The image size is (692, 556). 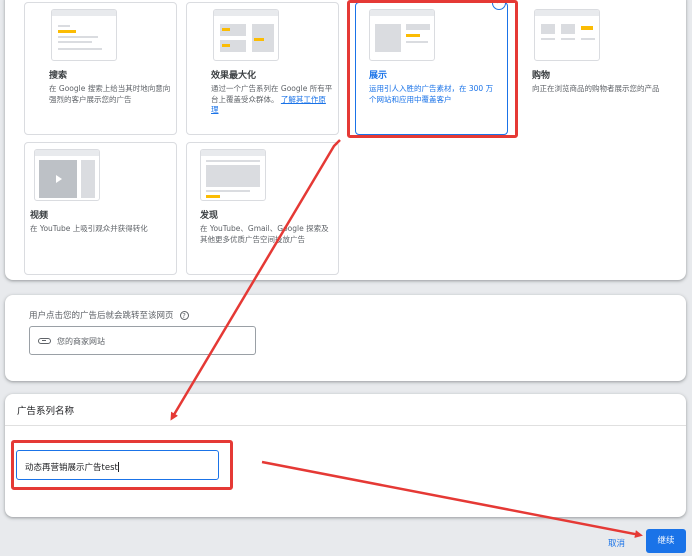 What do you see at coordinates (541, 76) in the screenshot?
I see `card-title: 购物` at bounding box center [541, 76].